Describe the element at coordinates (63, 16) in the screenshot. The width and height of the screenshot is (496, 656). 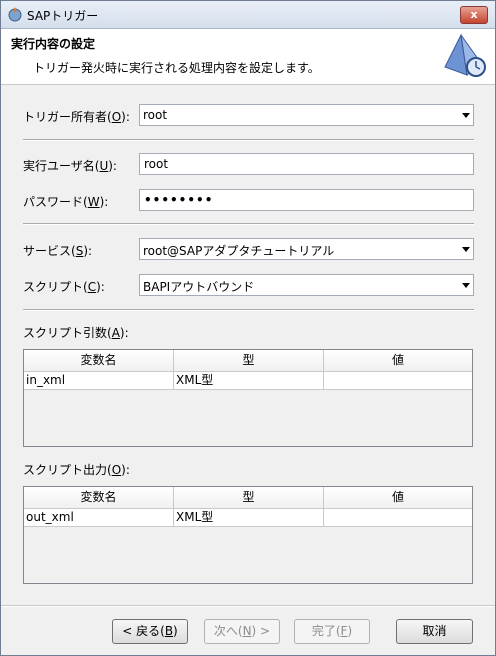
I see `window-title: SAPトリガー` at that location.